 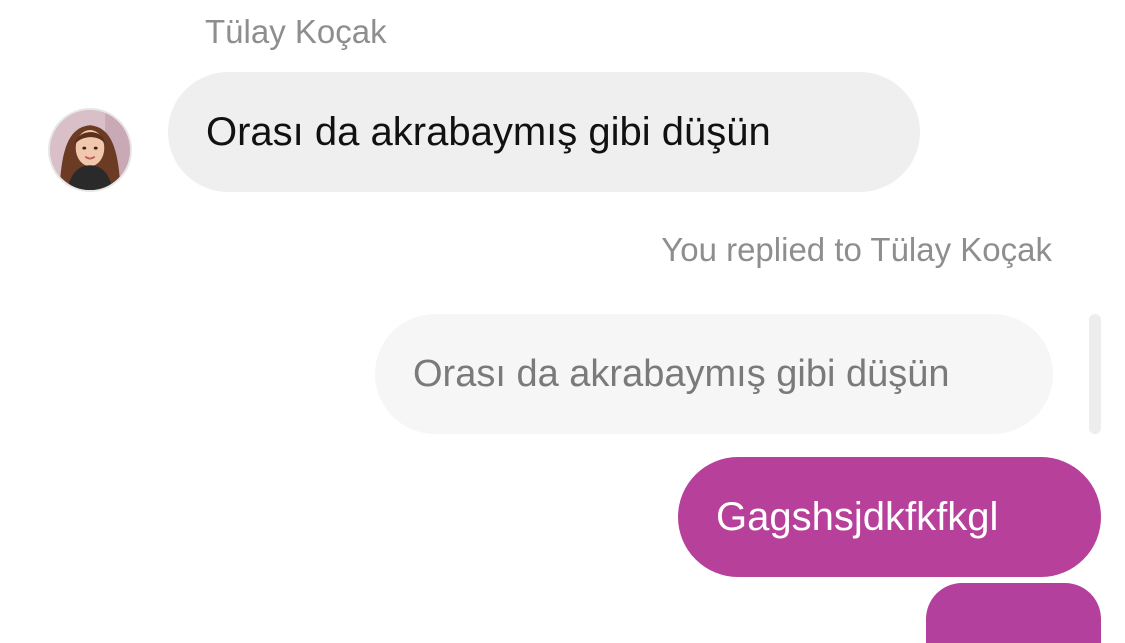 I want to click on reply-indicator-bar, so click(x=1095, y=374).